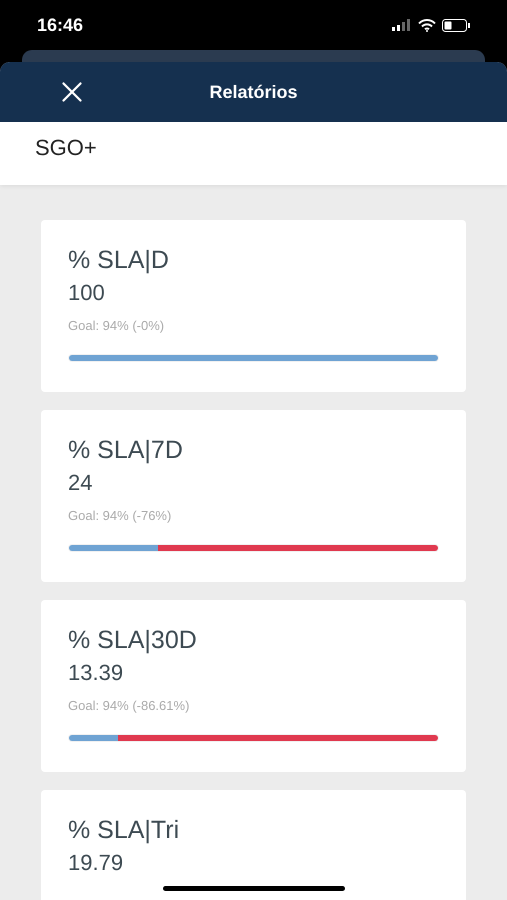 The height and width of the screenshot is (900, 507). What do you see at coordinates (402, 25) in the screenshot?
I see `signal-icon` at bounding box center [402, 25].